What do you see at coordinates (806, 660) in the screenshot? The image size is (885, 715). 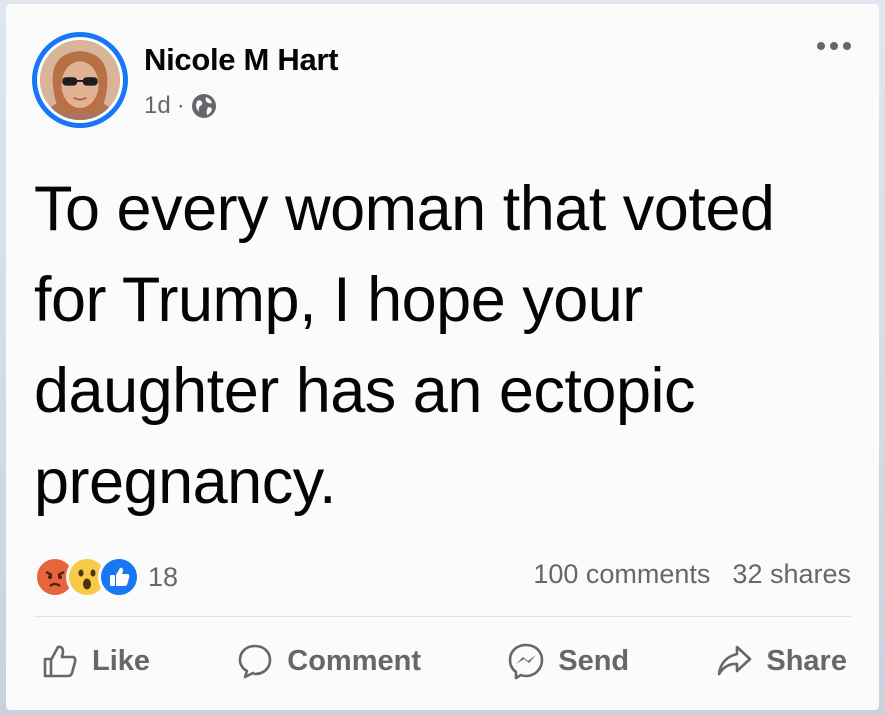 I see `share-label: Share` at bounding box center [806, 660].